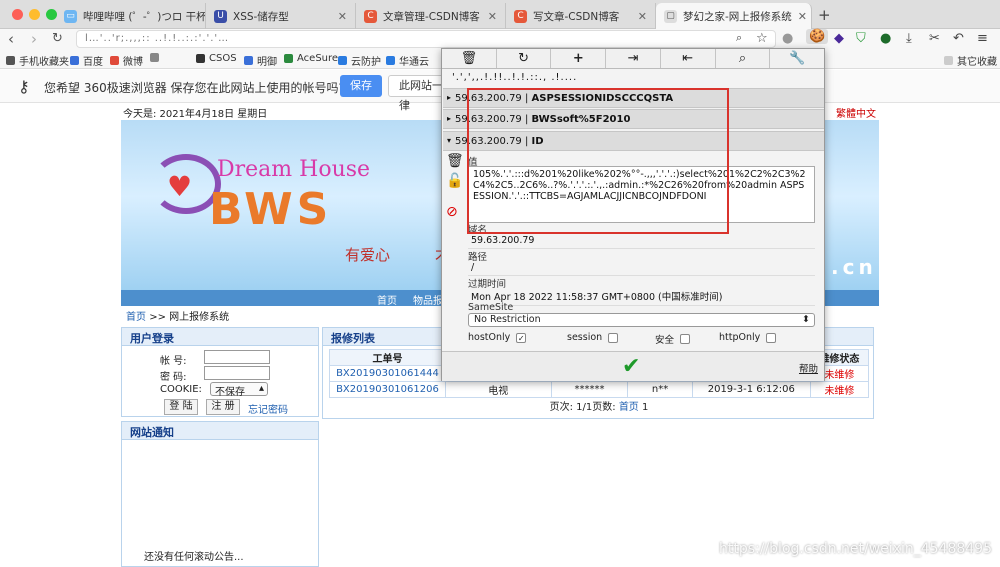  What do you see at coordinates (771, 337) in the screenshot?
I see `httponly-checkbox` at bounding box center [771, 337].